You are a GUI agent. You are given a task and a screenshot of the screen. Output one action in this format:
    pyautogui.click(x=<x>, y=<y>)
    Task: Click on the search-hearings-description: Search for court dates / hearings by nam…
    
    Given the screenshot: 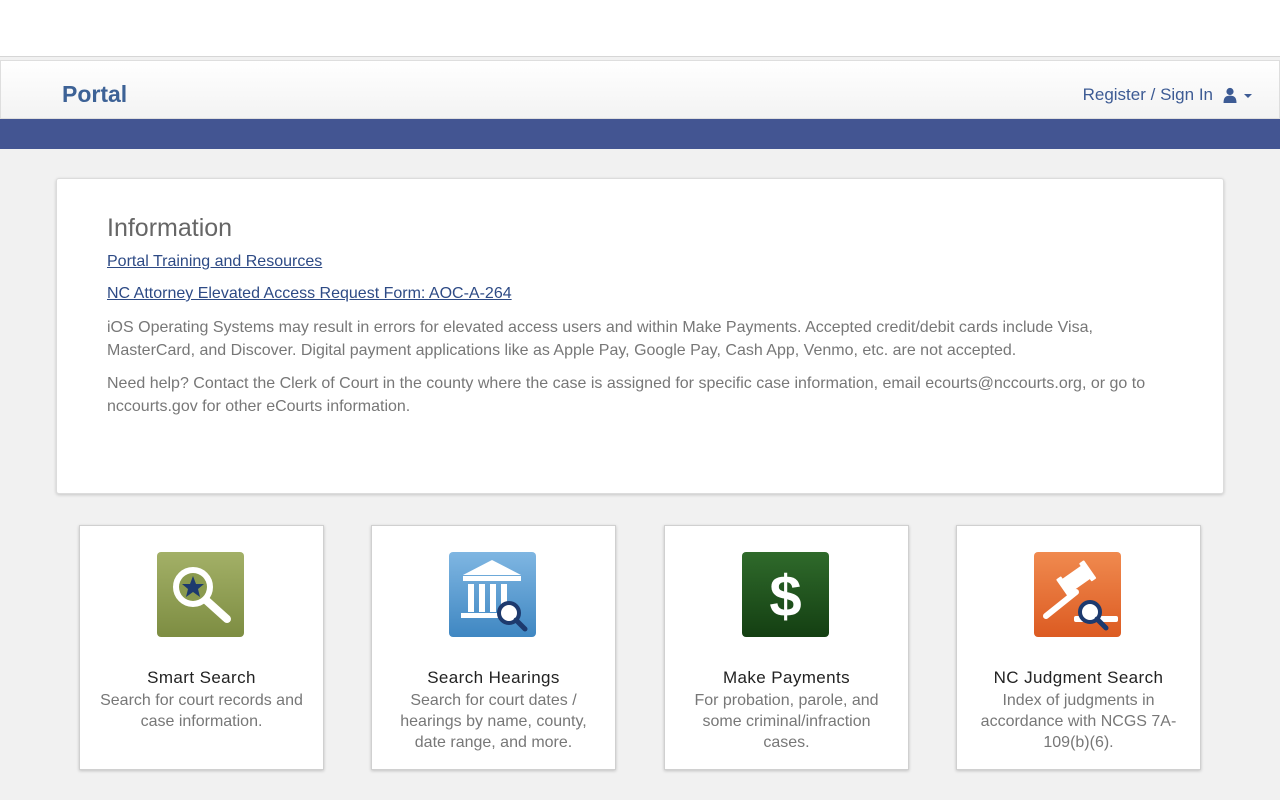 What is the action you would take?
    pyautogui.click(x=493, y=721)
    